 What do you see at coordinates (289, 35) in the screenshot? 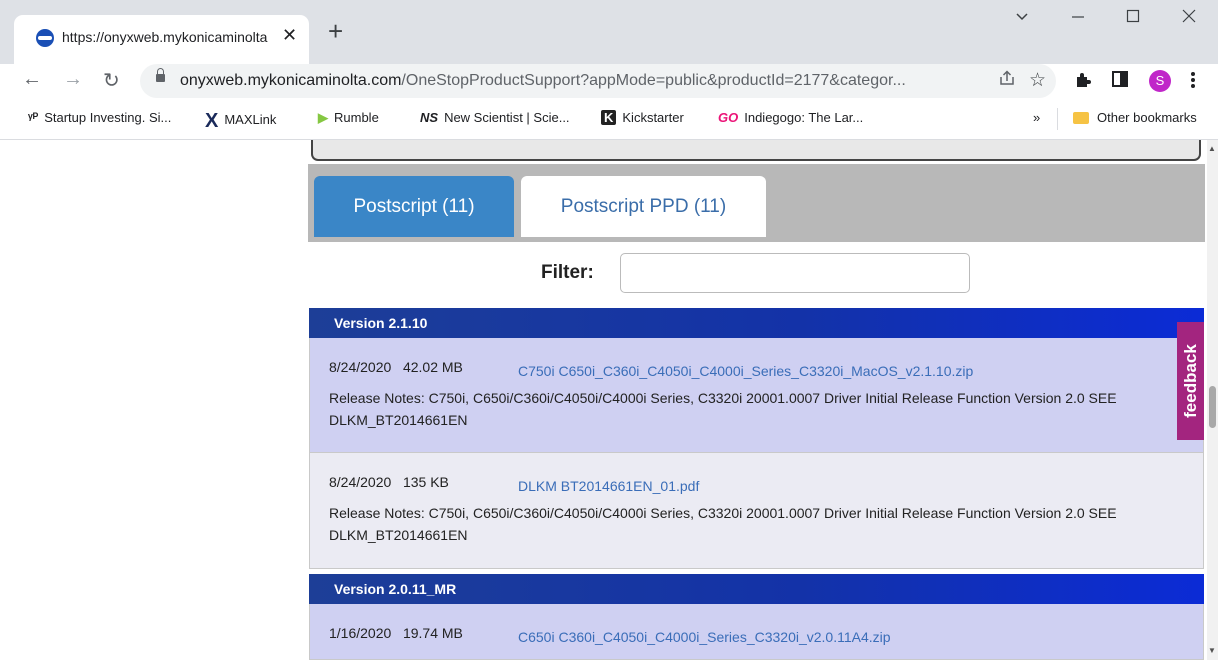
I see `tab-close-icon: ✕` at bounding box center [289, 35].